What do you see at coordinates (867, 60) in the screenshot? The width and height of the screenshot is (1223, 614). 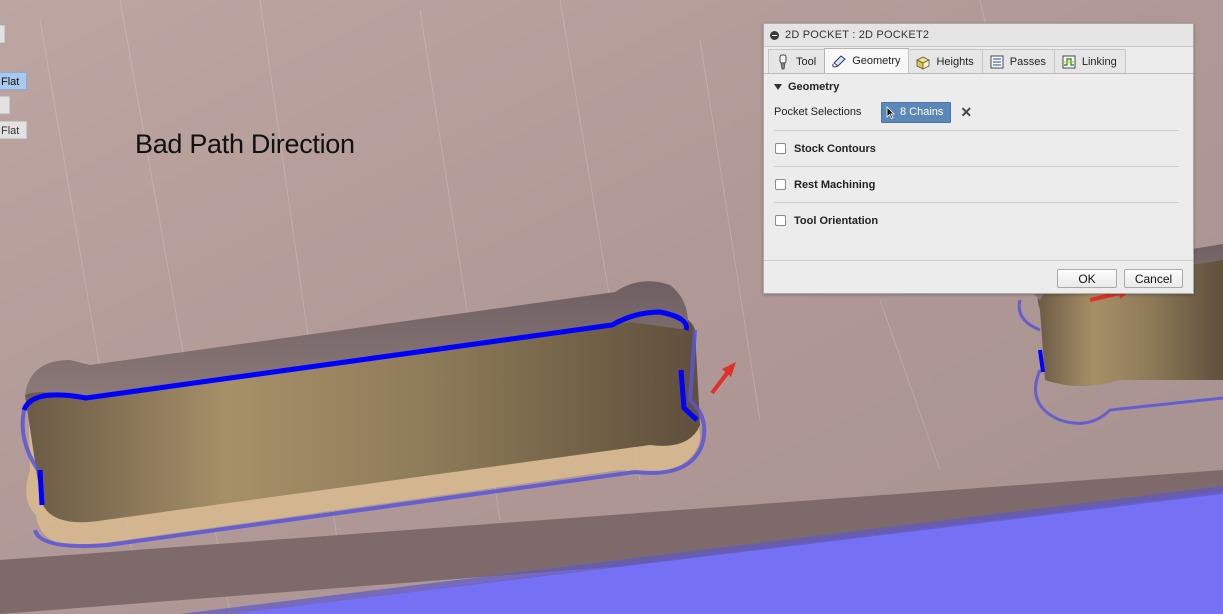 I see `tab-geometry: Geometry` at bounding box center [867, 60].